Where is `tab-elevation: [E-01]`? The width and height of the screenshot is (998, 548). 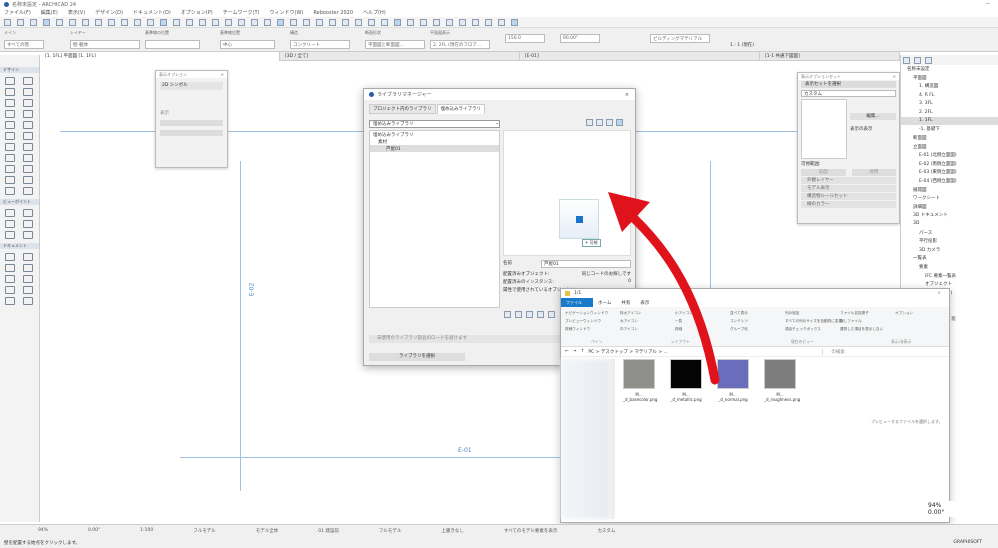 tab-elevation: [E-01] is located at coordinates (640, 56).